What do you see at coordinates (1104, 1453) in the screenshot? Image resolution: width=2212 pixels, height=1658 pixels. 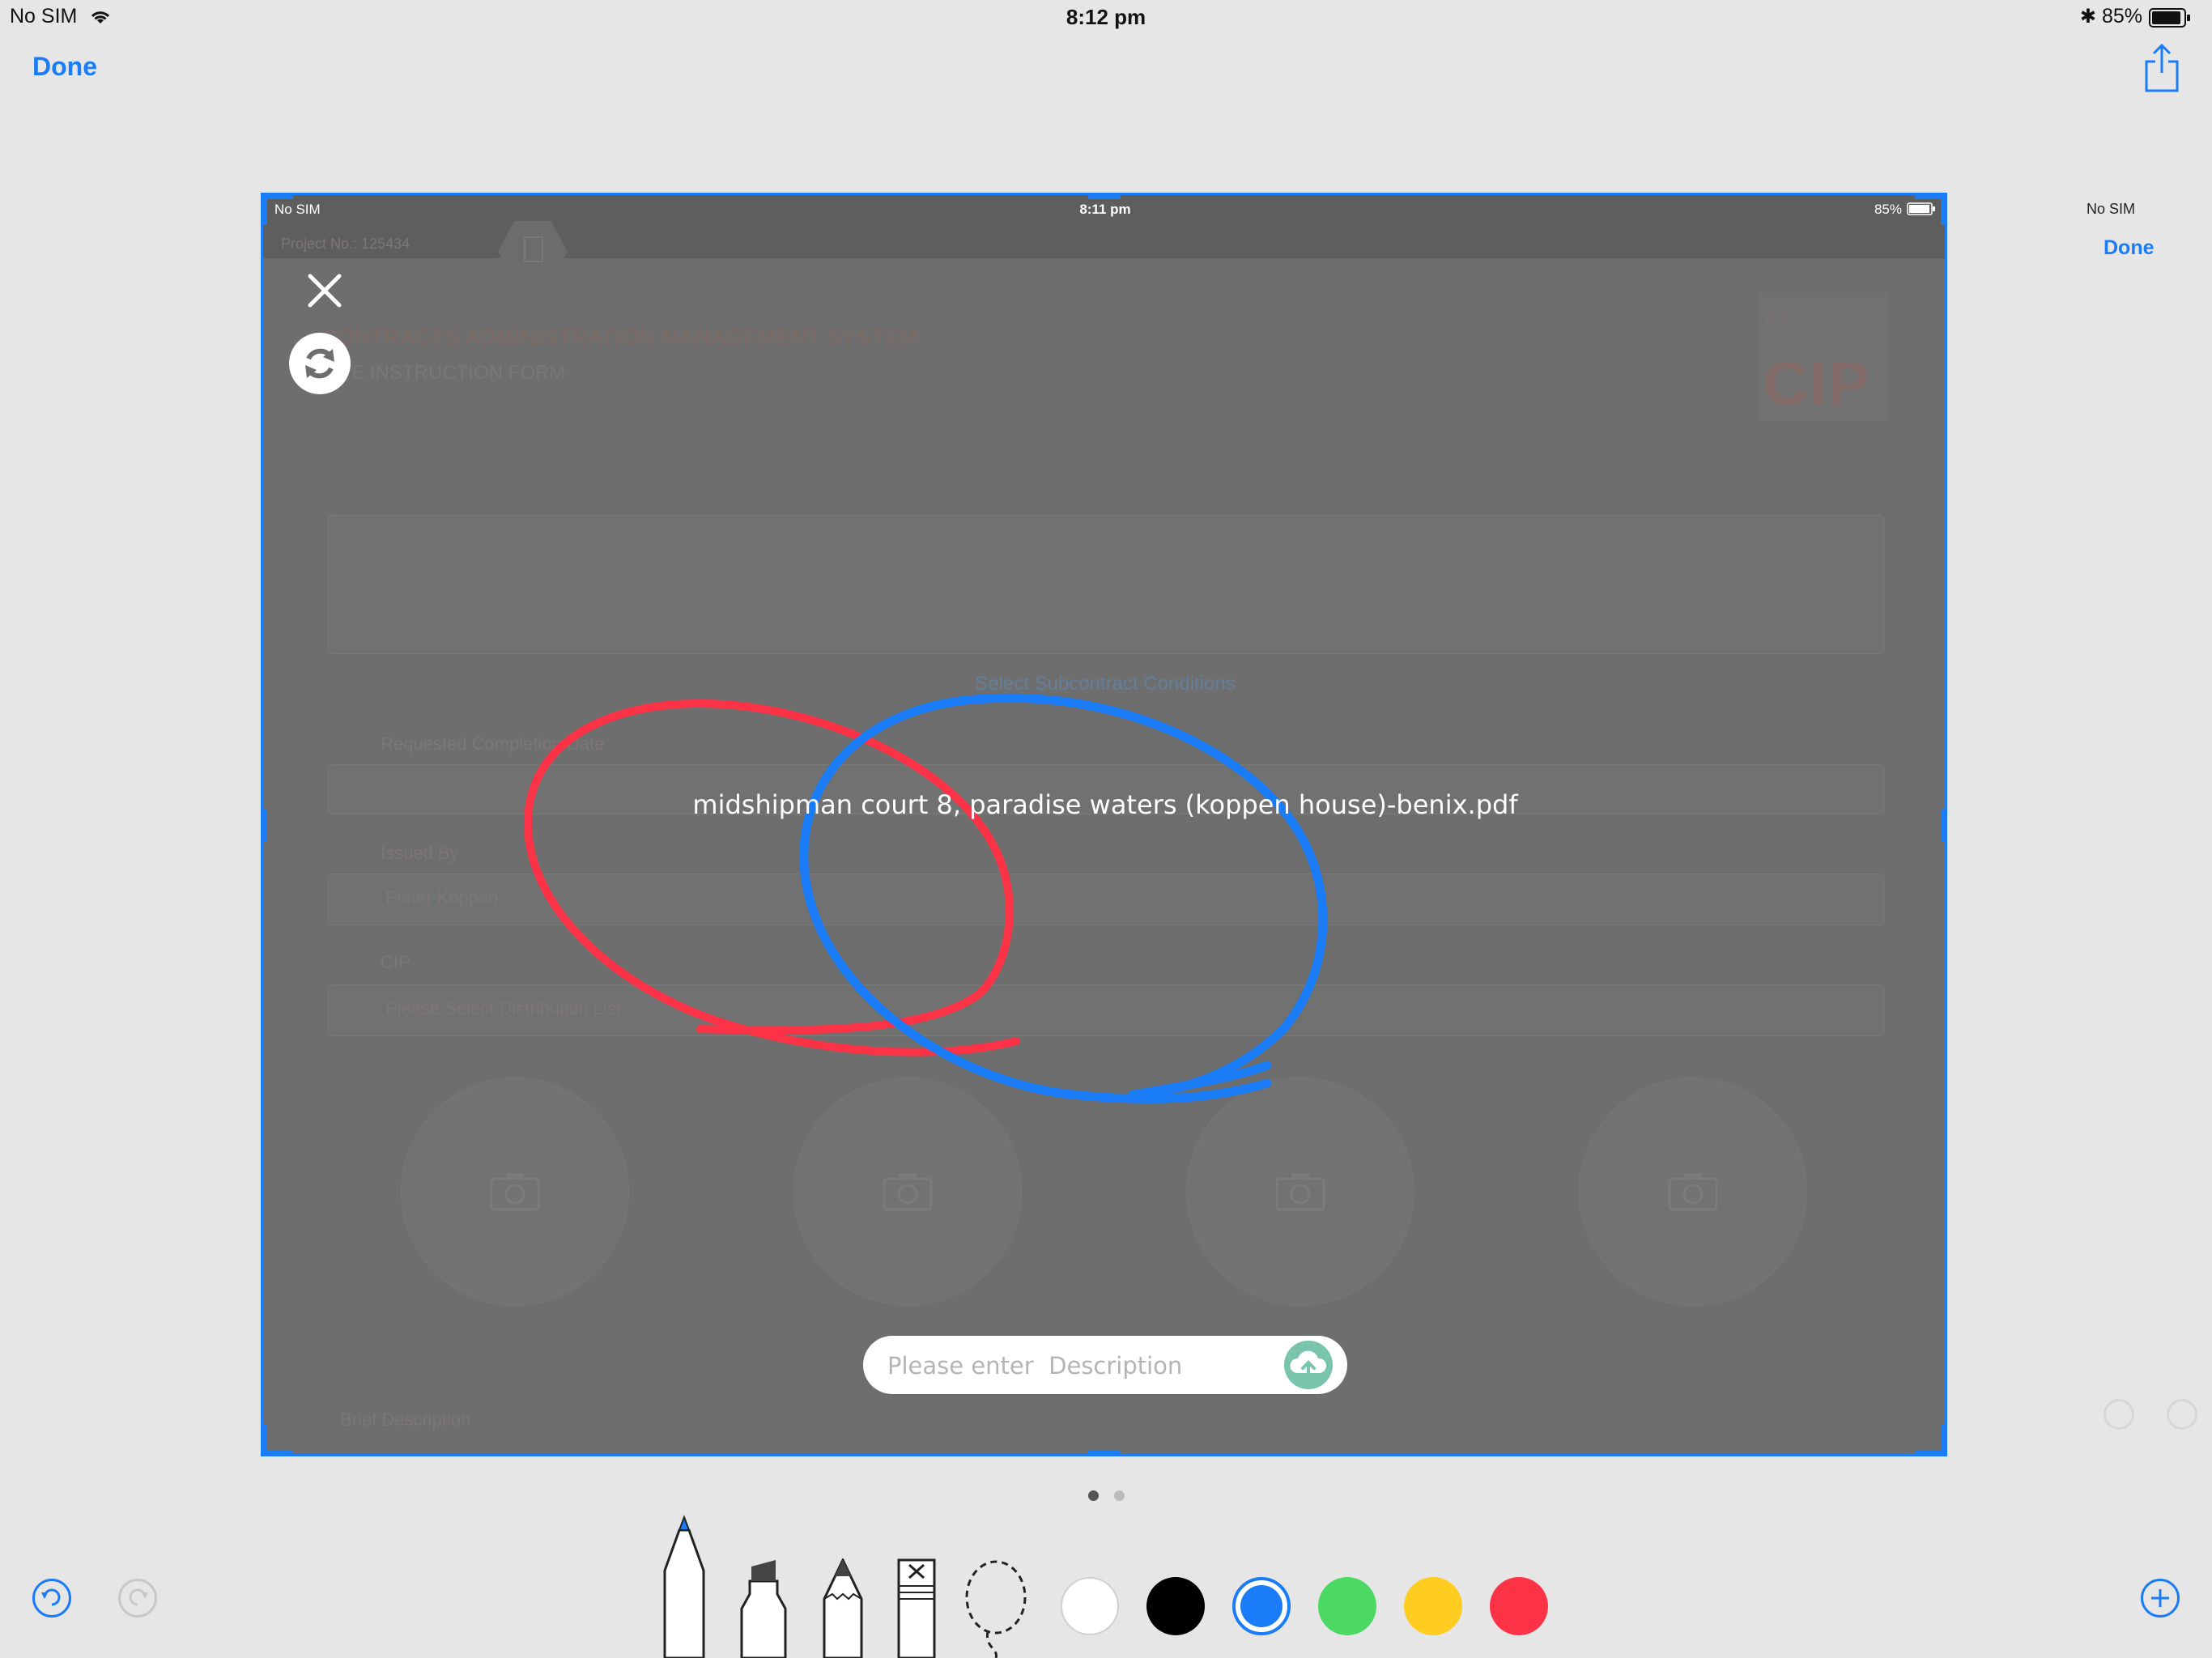 I see `crop-handle-bottom` at bounding box center [1104, 1453].